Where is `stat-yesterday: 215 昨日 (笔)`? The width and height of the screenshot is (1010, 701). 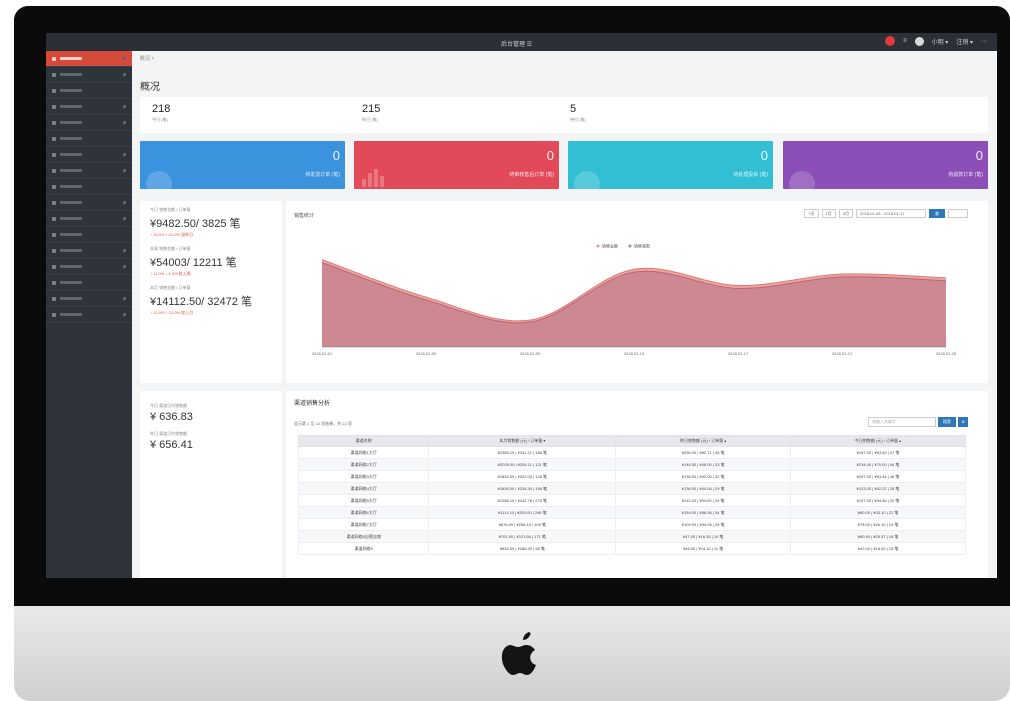 stat-yesterday: 215 昨日 (笔) is located at coordinates (371, 113).